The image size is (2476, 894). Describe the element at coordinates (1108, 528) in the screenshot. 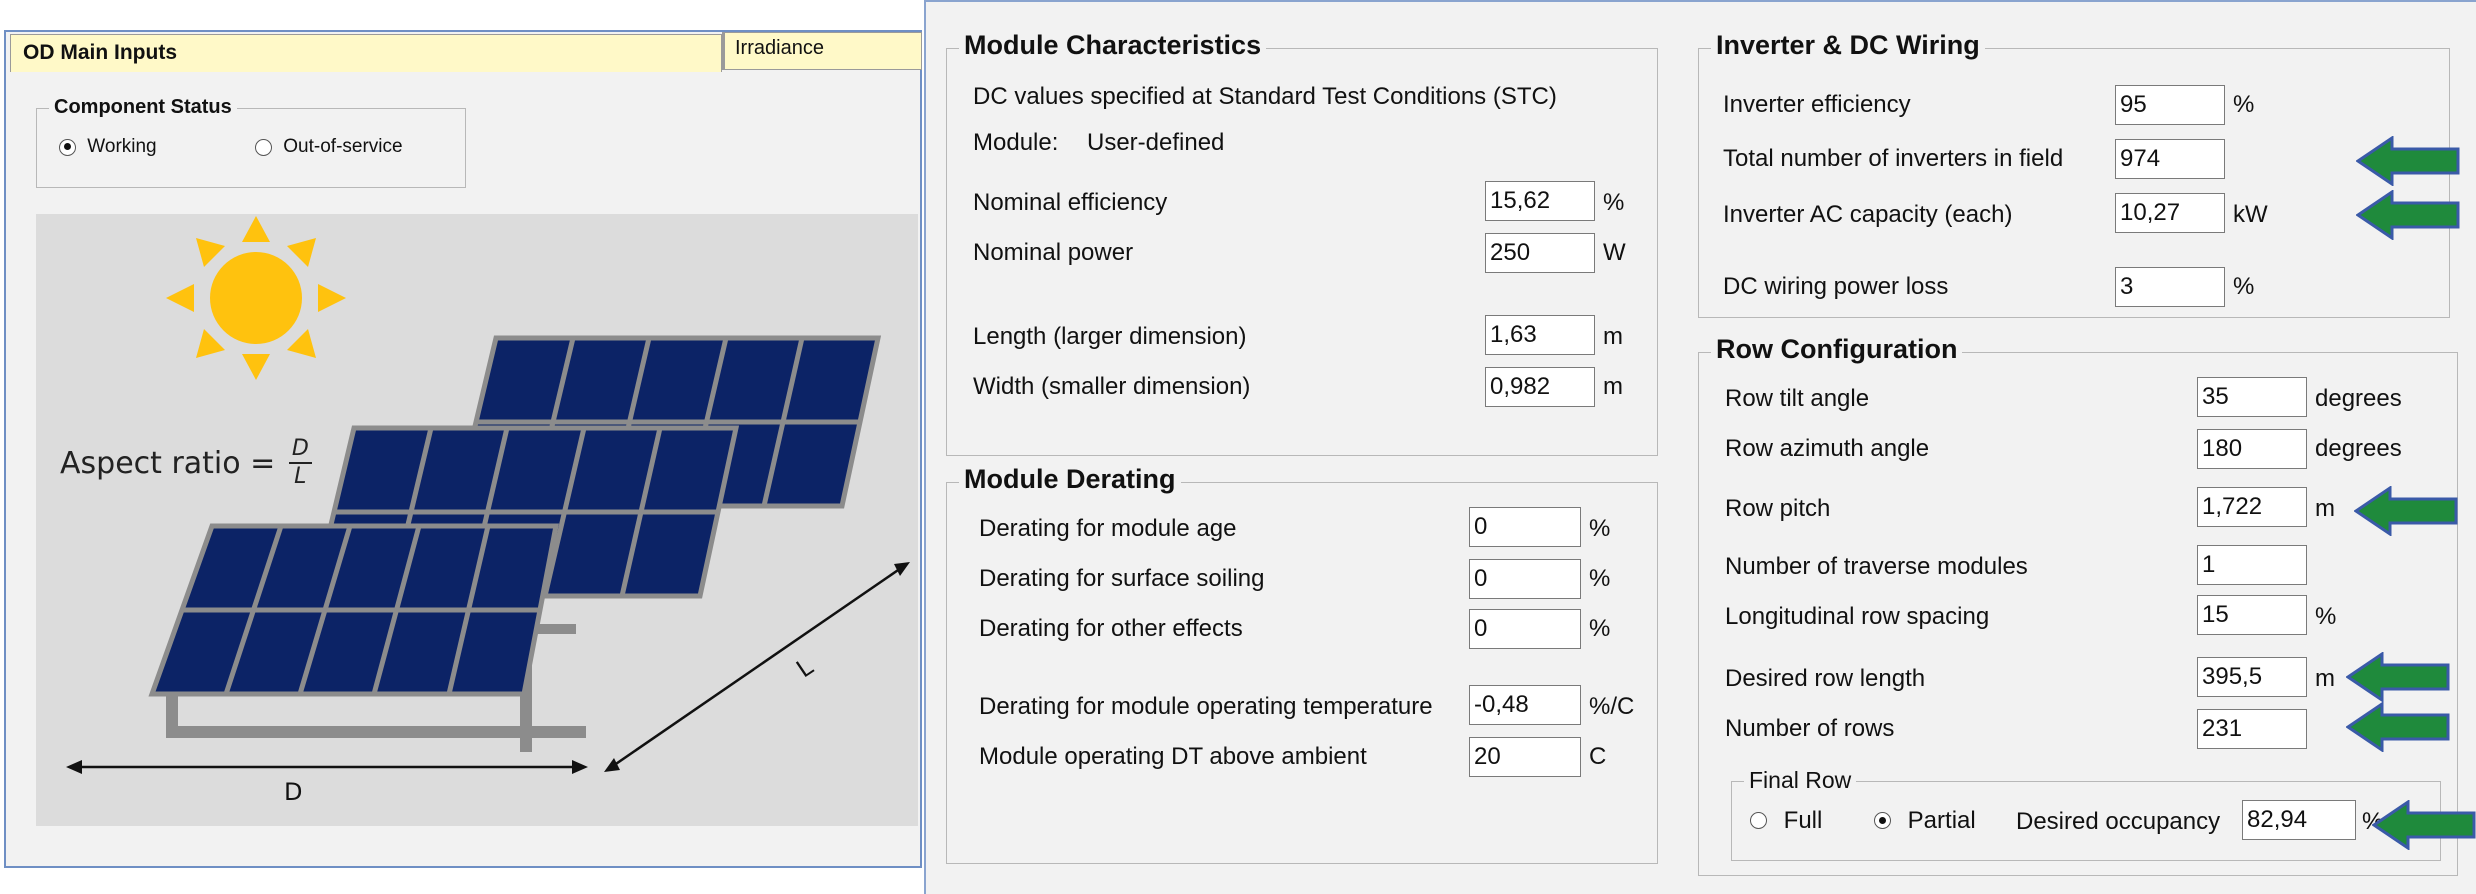

I see `derating-age-label: Derating for module age` at that location.